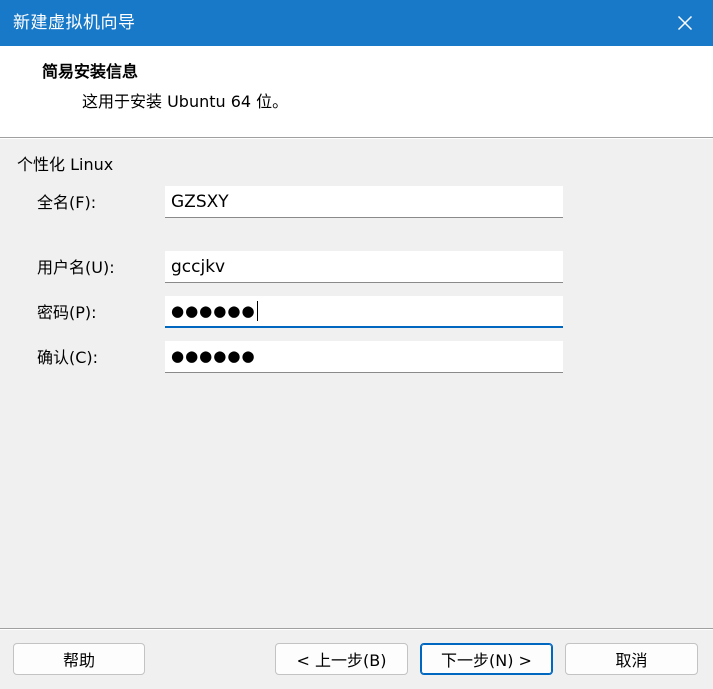 The width and height of the screenshot is (713, 689). I want to click on page-title: 简易安装信息, so click(90, 71).